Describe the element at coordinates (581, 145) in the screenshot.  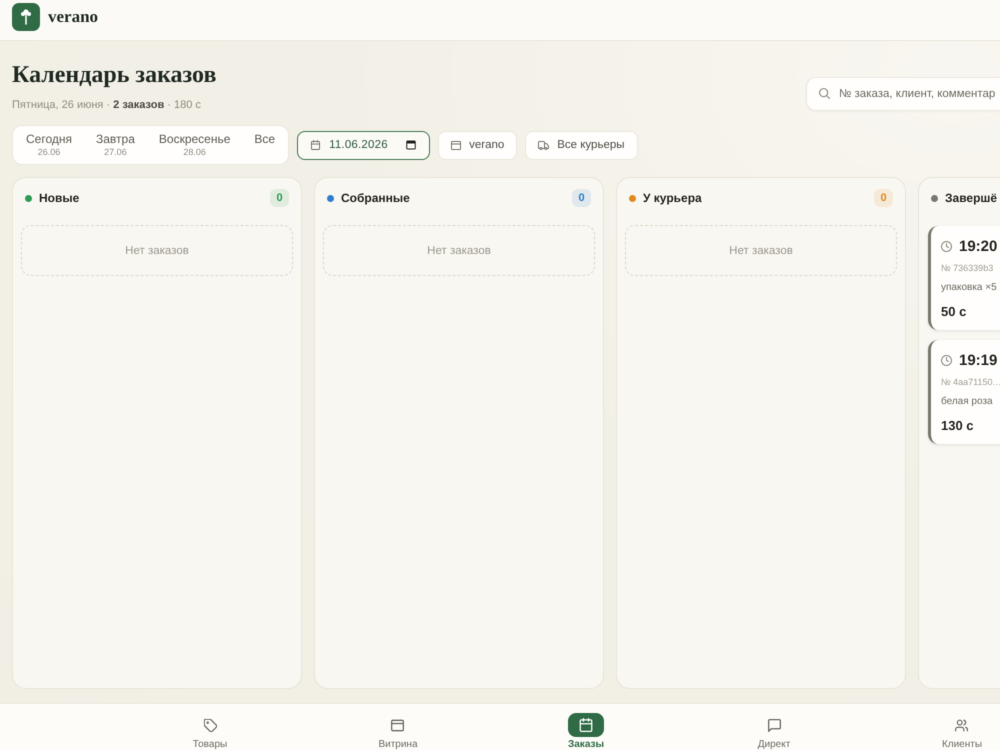
I see `filter-button: Все курьеры` at that location.